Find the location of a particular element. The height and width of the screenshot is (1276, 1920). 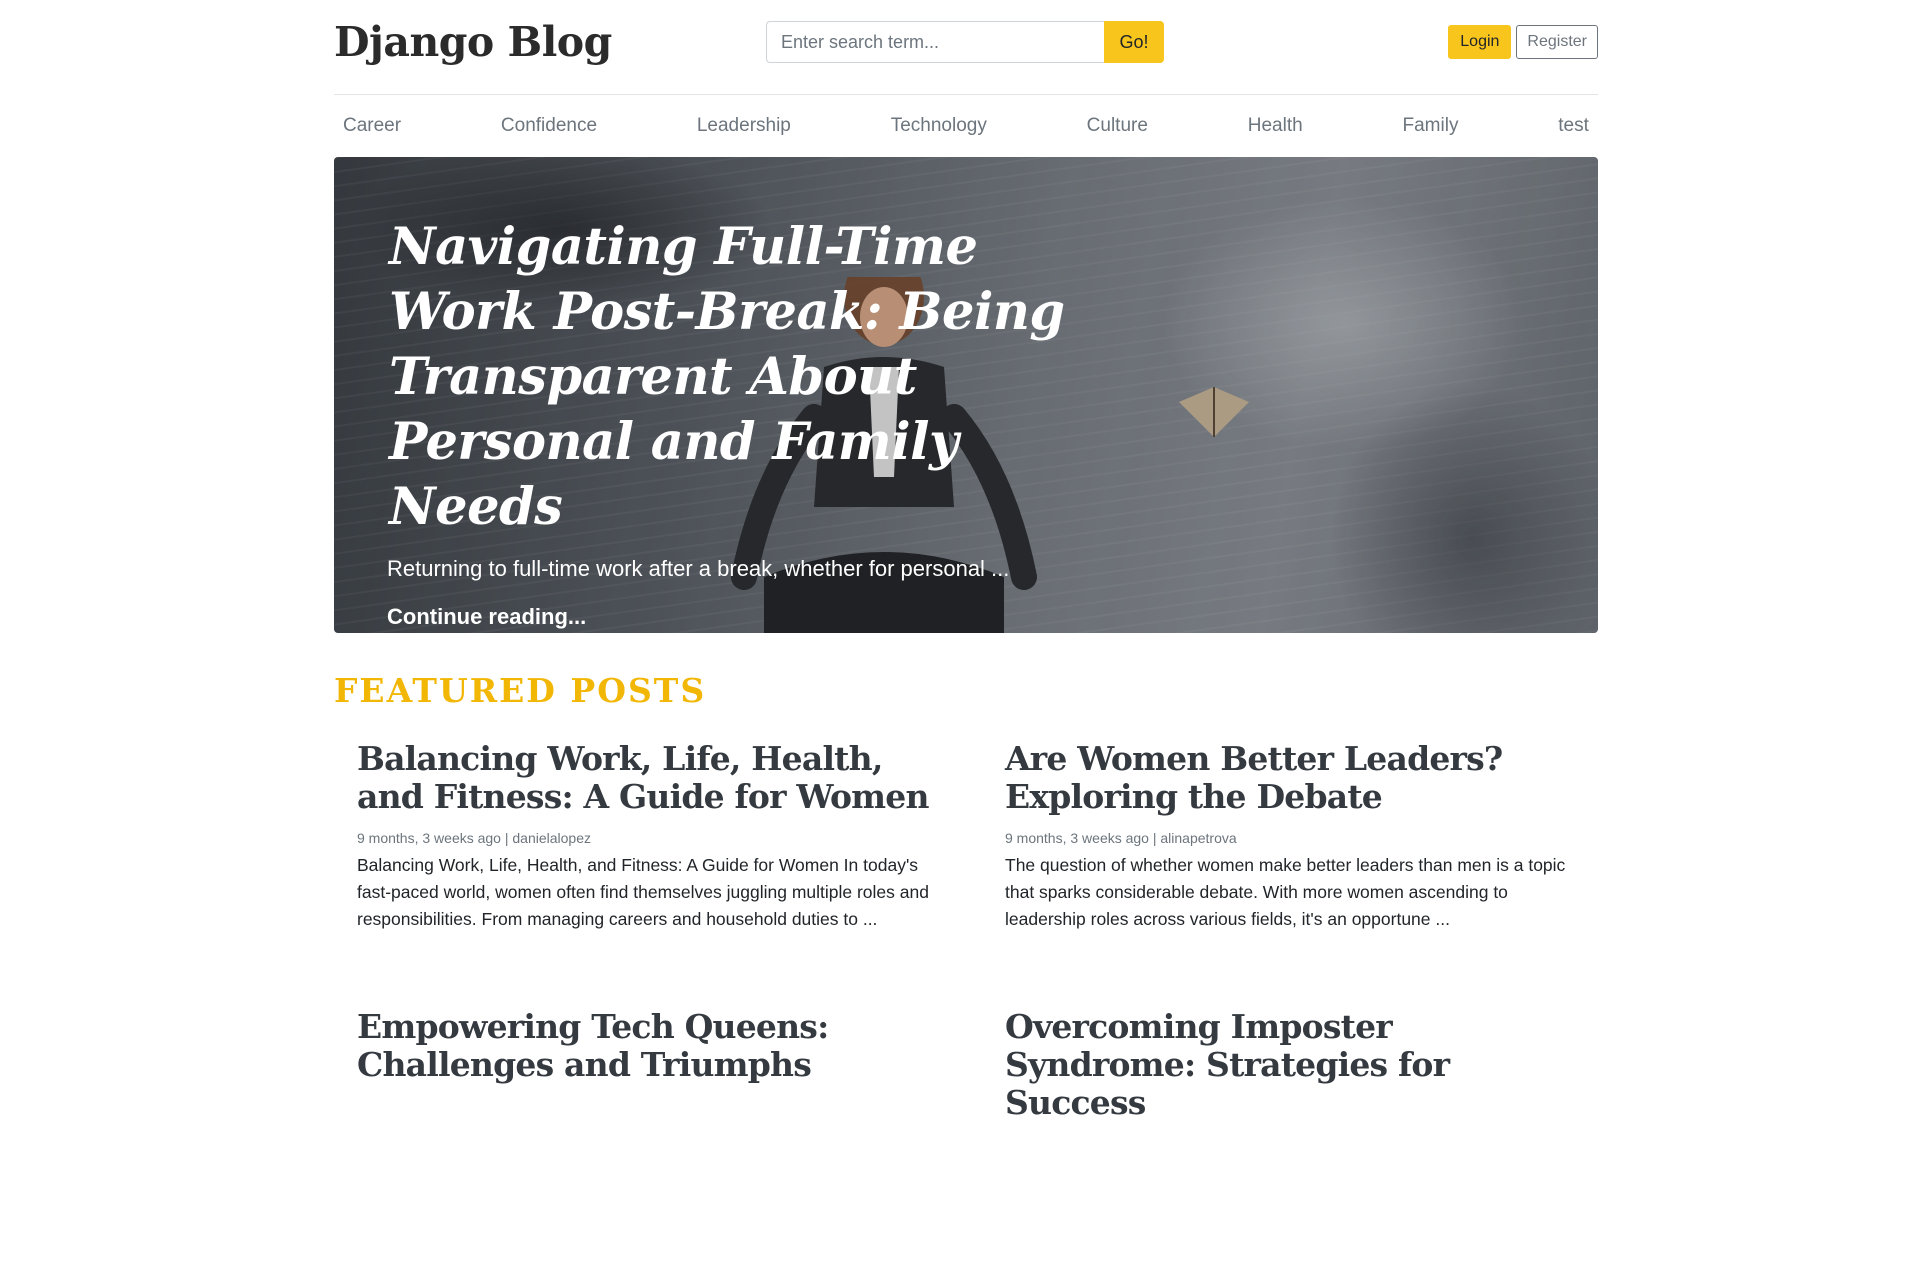

site-brand: Django Blog is located at coordinates (473, 42).